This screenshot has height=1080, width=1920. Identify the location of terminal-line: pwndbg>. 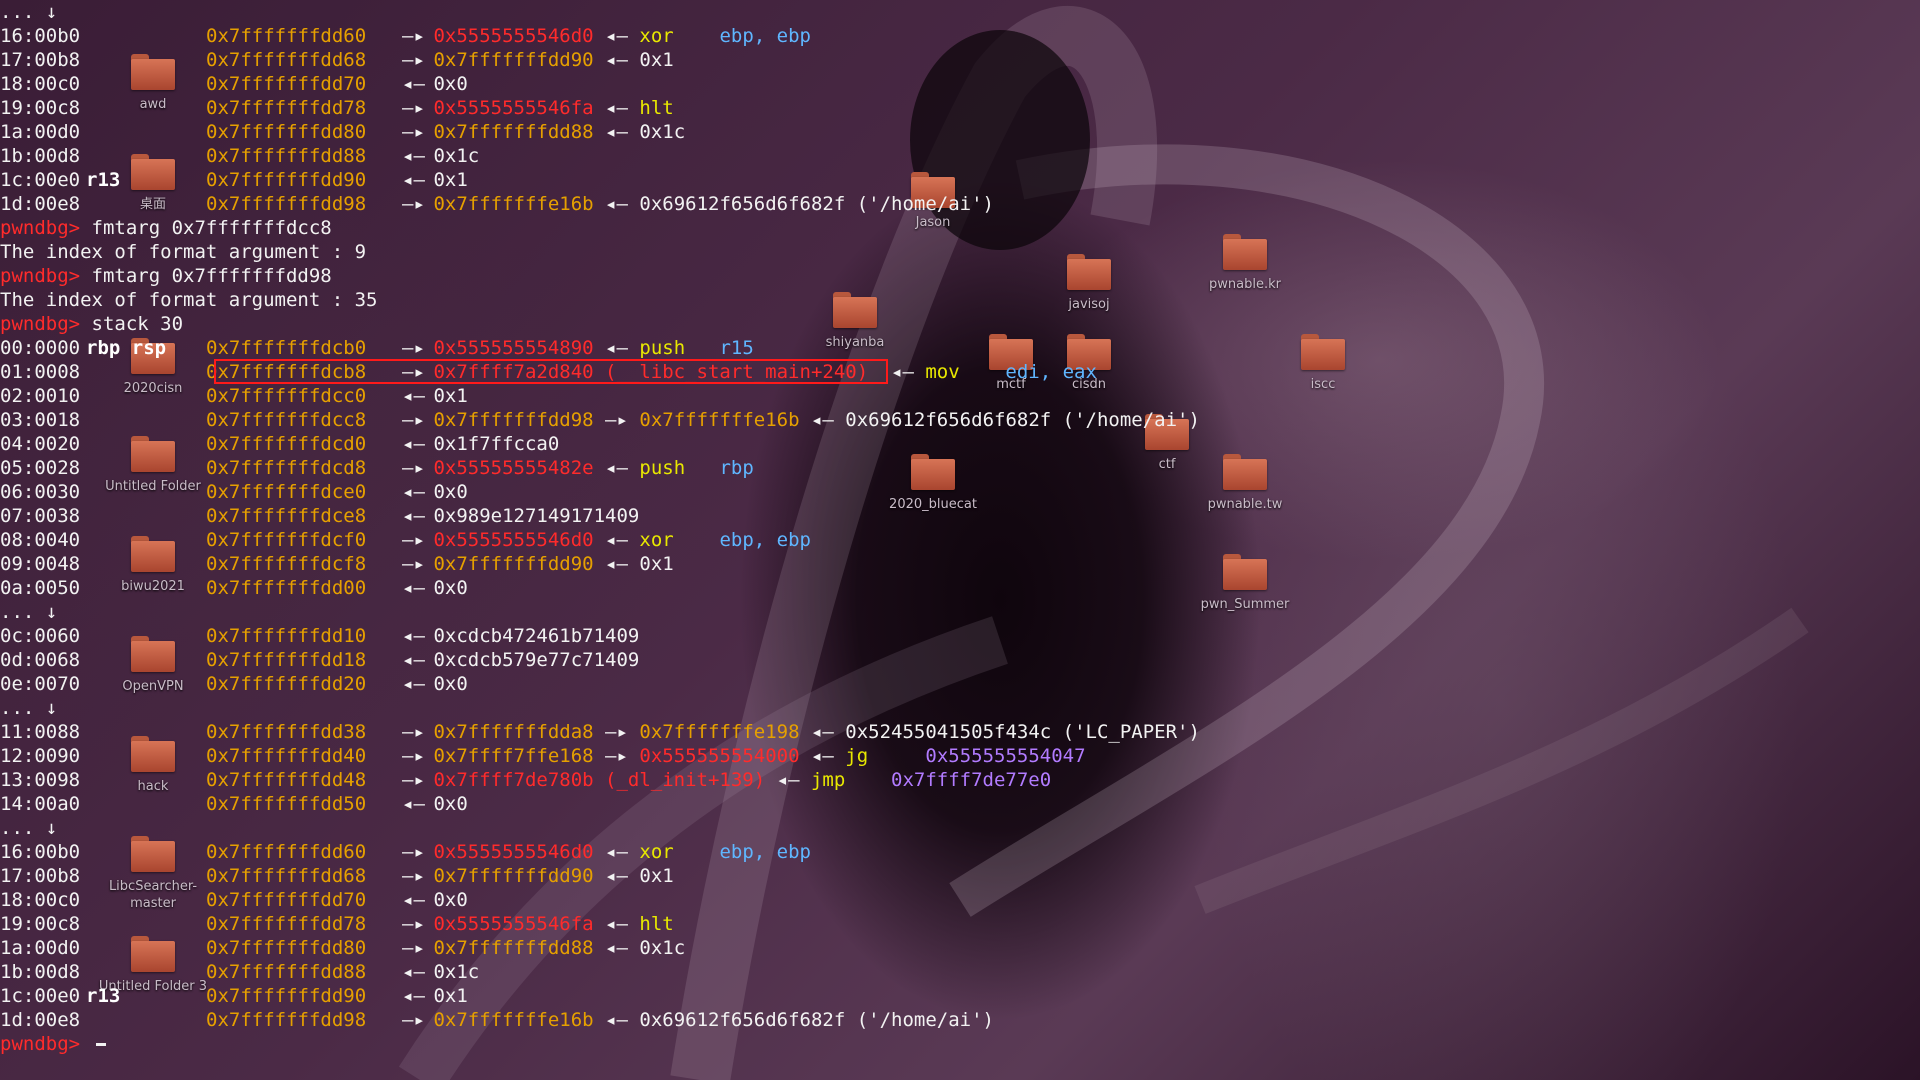
(53, 1044).